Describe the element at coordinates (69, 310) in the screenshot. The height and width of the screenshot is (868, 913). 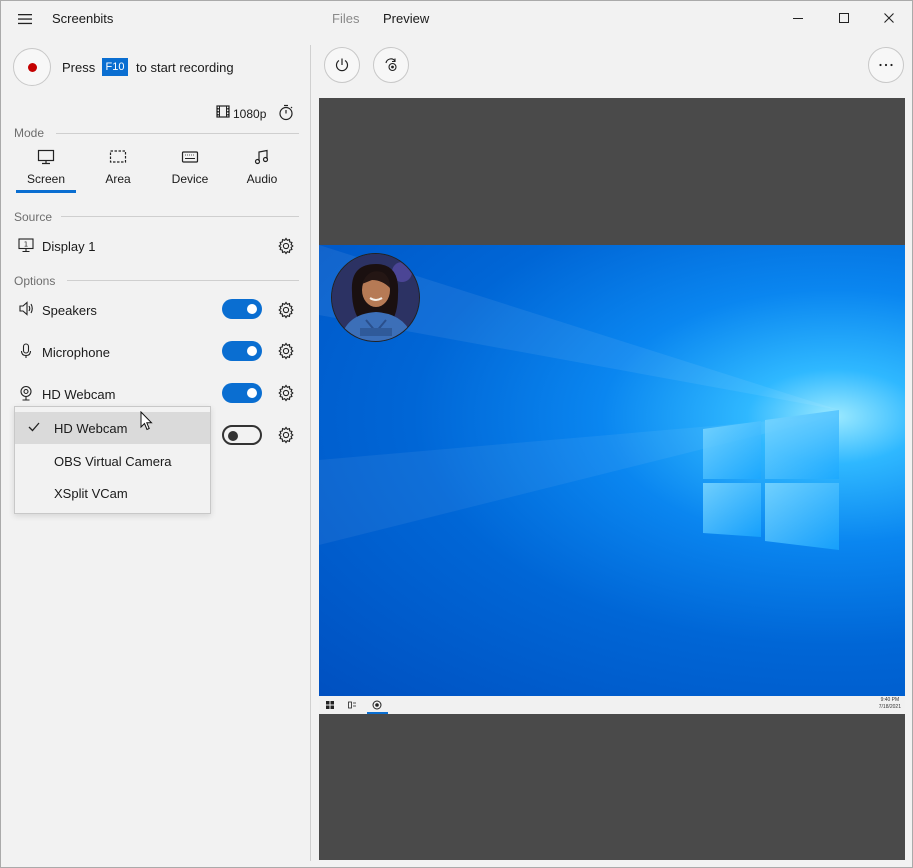
I see `speakers-label: Speakers` at that location.